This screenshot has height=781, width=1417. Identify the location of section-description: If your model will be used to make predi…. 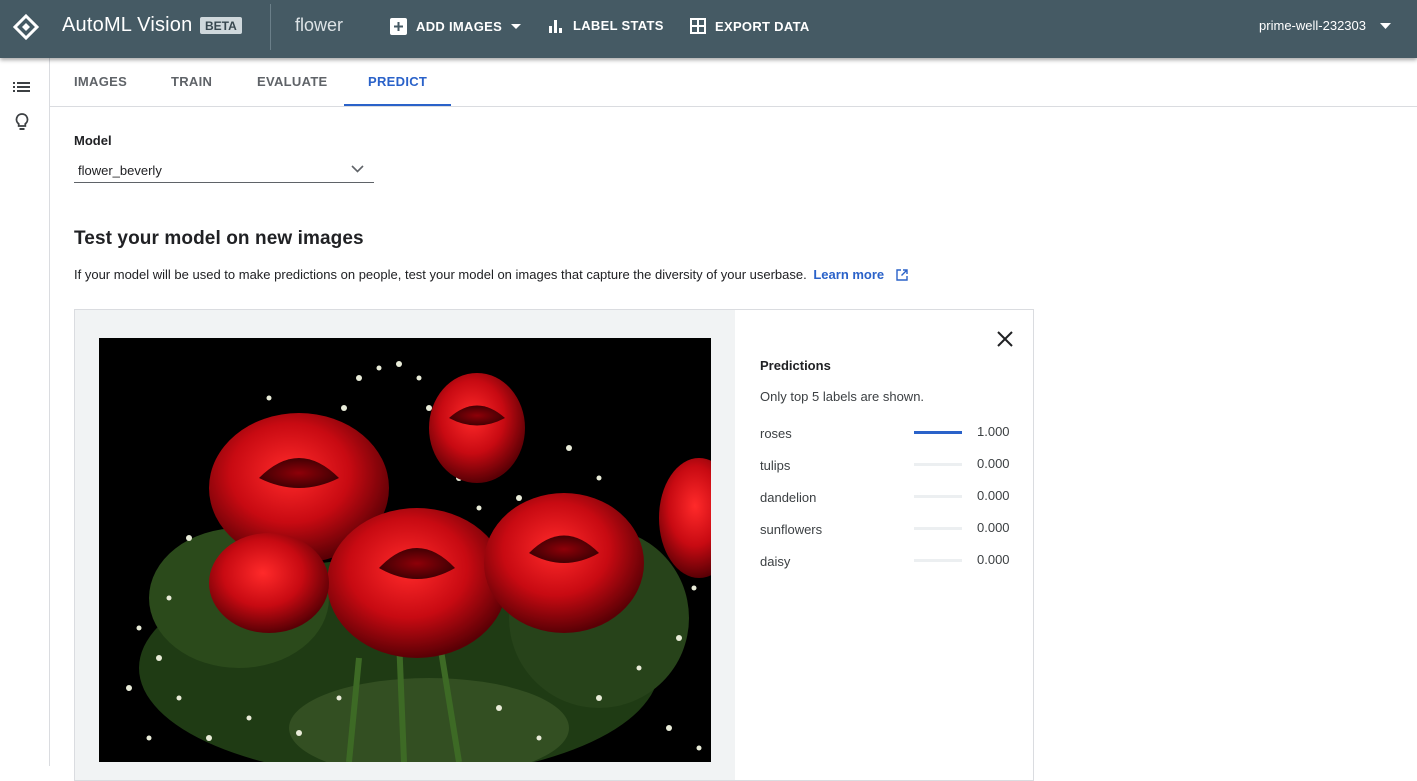
(491, 274).